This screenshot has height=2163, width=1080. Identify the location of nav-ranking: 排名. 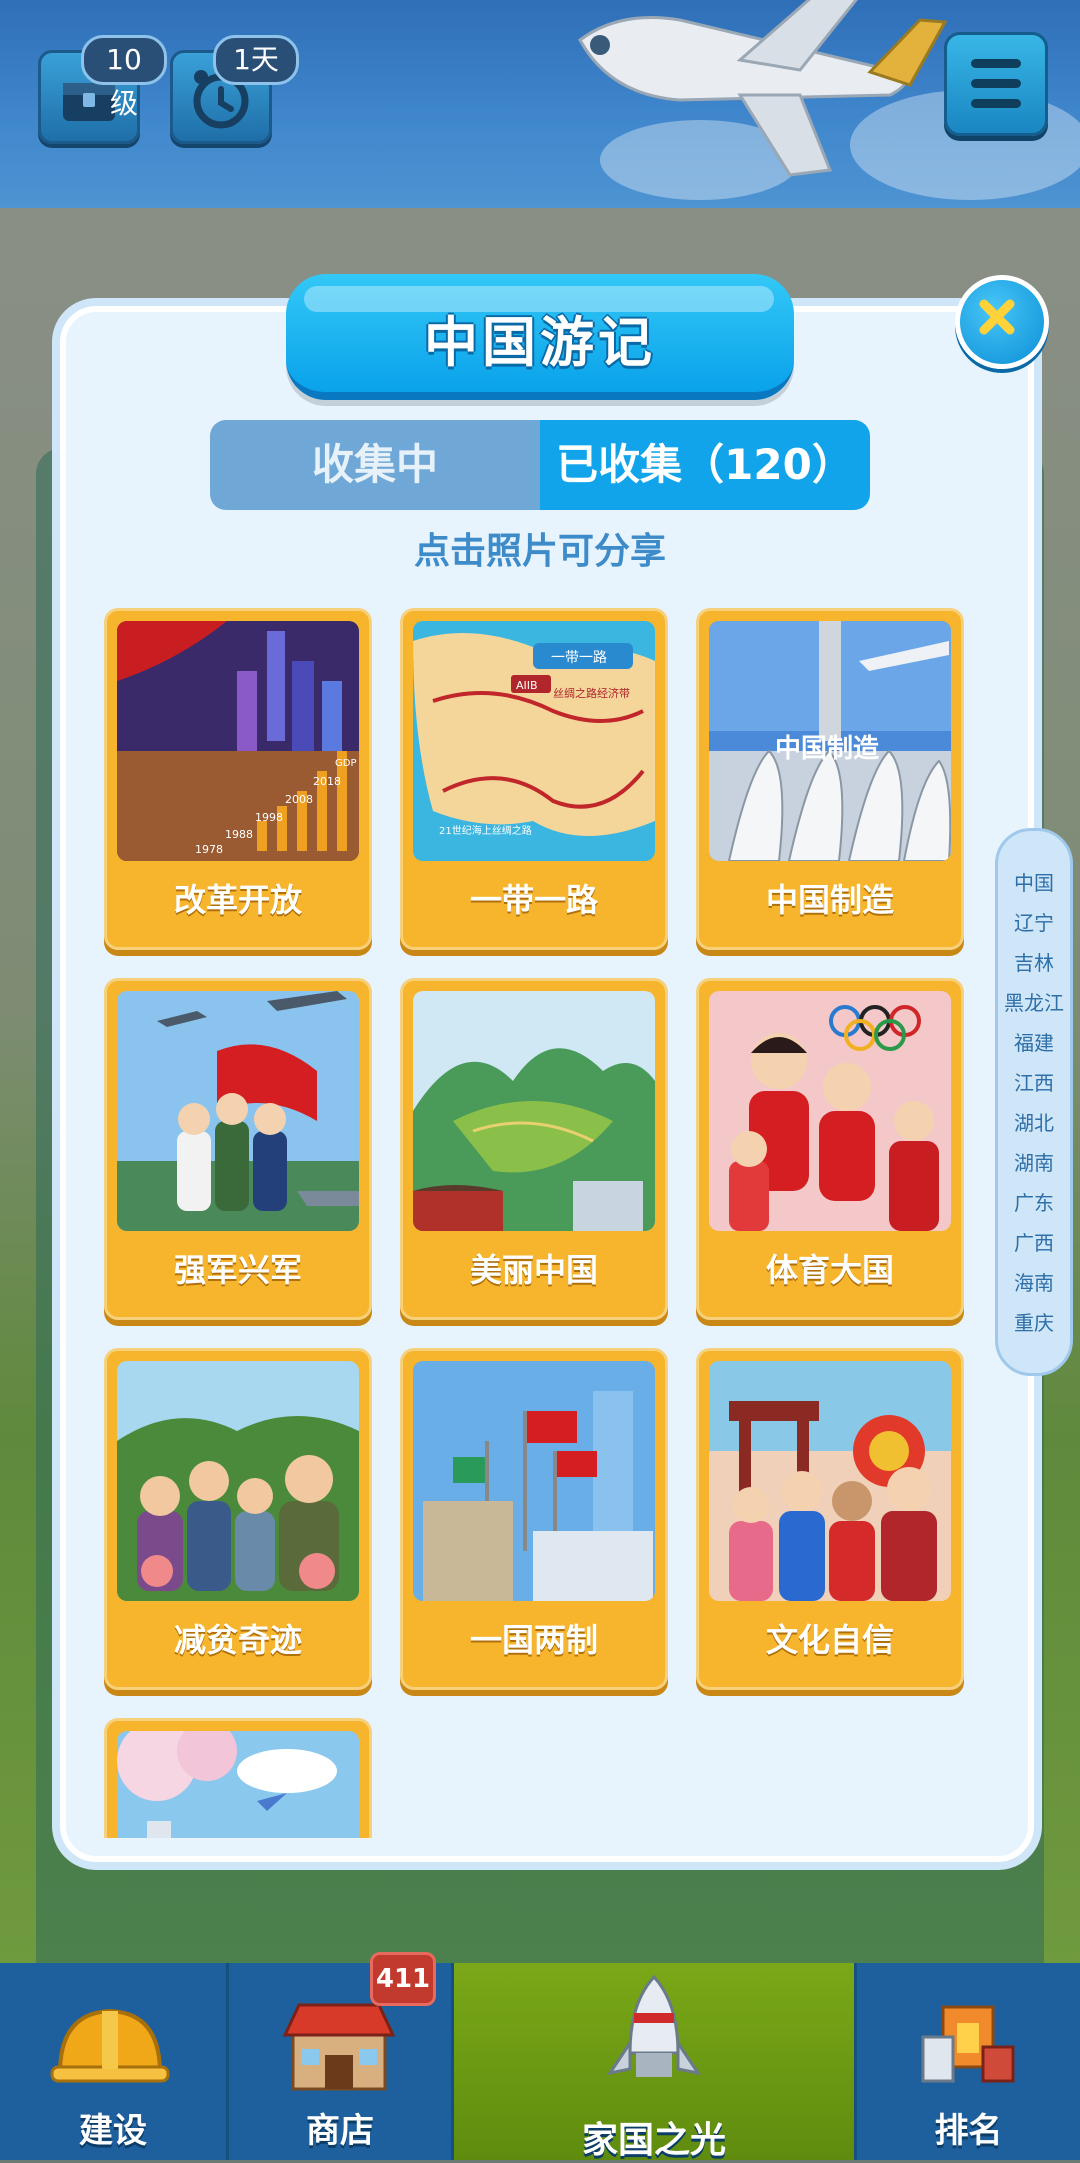
(968, 2061).